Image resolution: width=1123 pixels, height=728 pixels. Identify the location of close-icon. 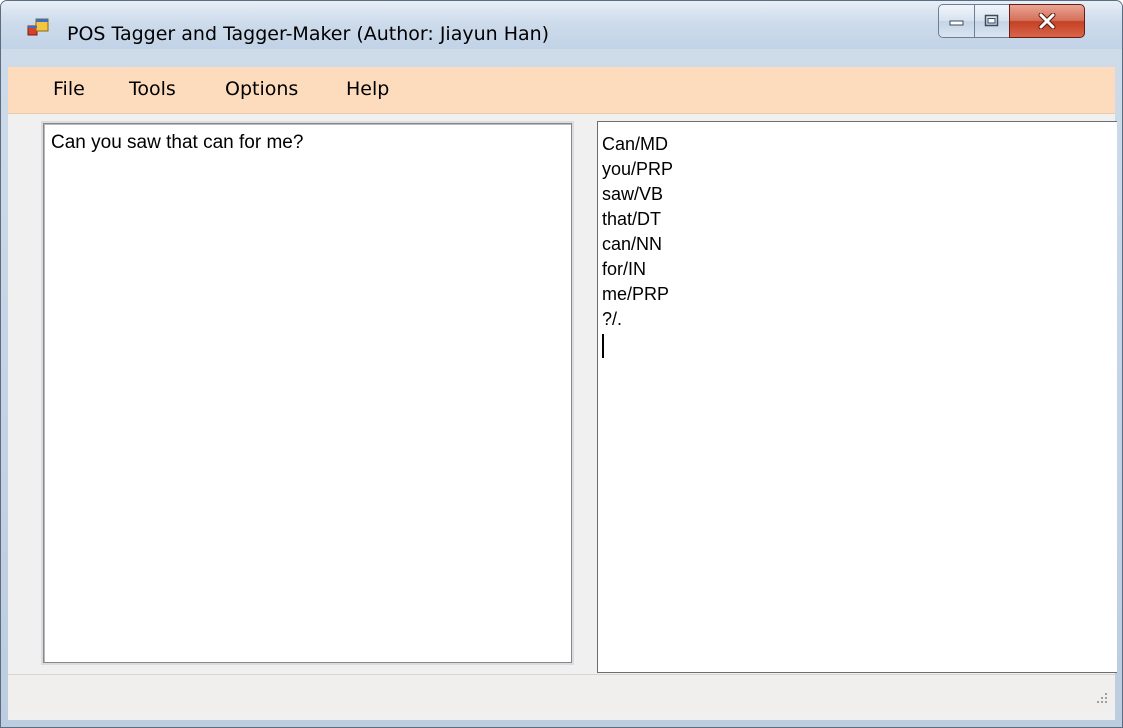
(1047, 21).